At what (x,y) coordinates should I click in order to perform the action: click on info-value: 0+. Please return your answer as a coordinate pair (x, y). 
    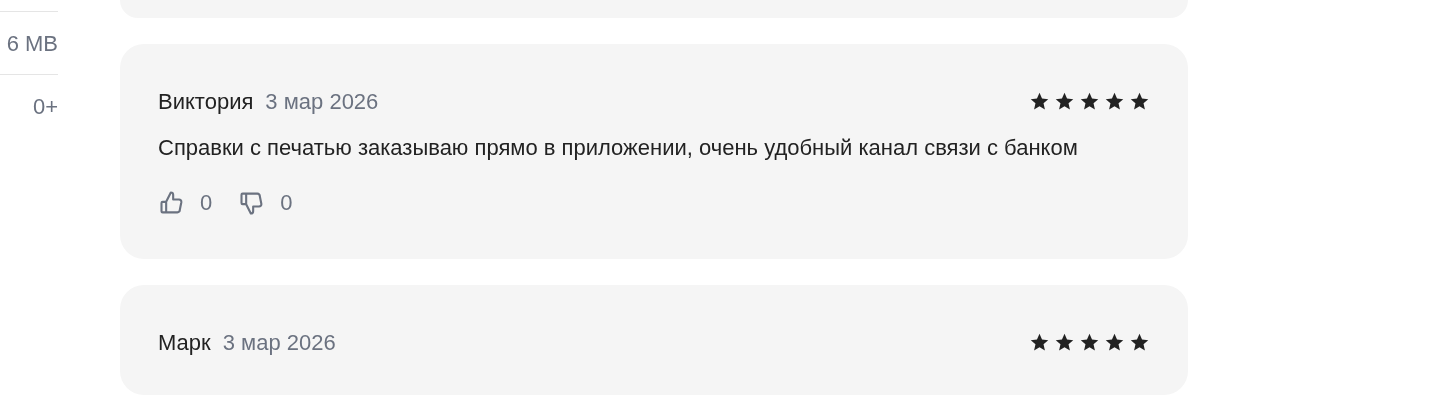
    Looking at the image, I should click on (45, 106).